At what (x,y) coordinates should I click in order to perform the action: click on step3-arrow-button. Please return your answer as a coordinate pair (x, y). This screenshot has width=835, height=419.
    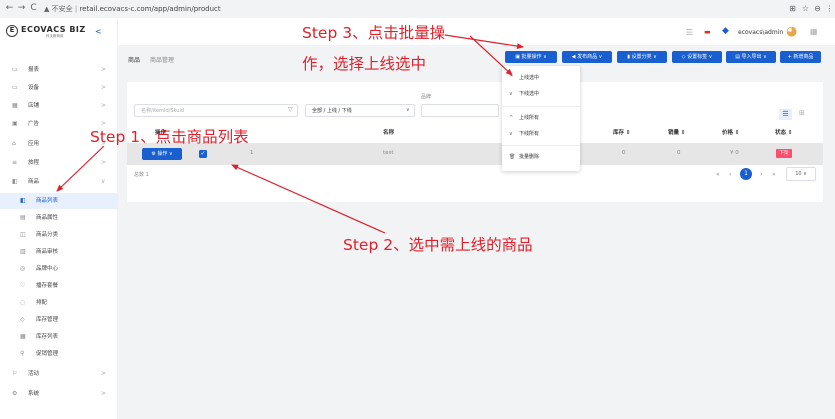
    Looking at the image, I should click on (484, 42).